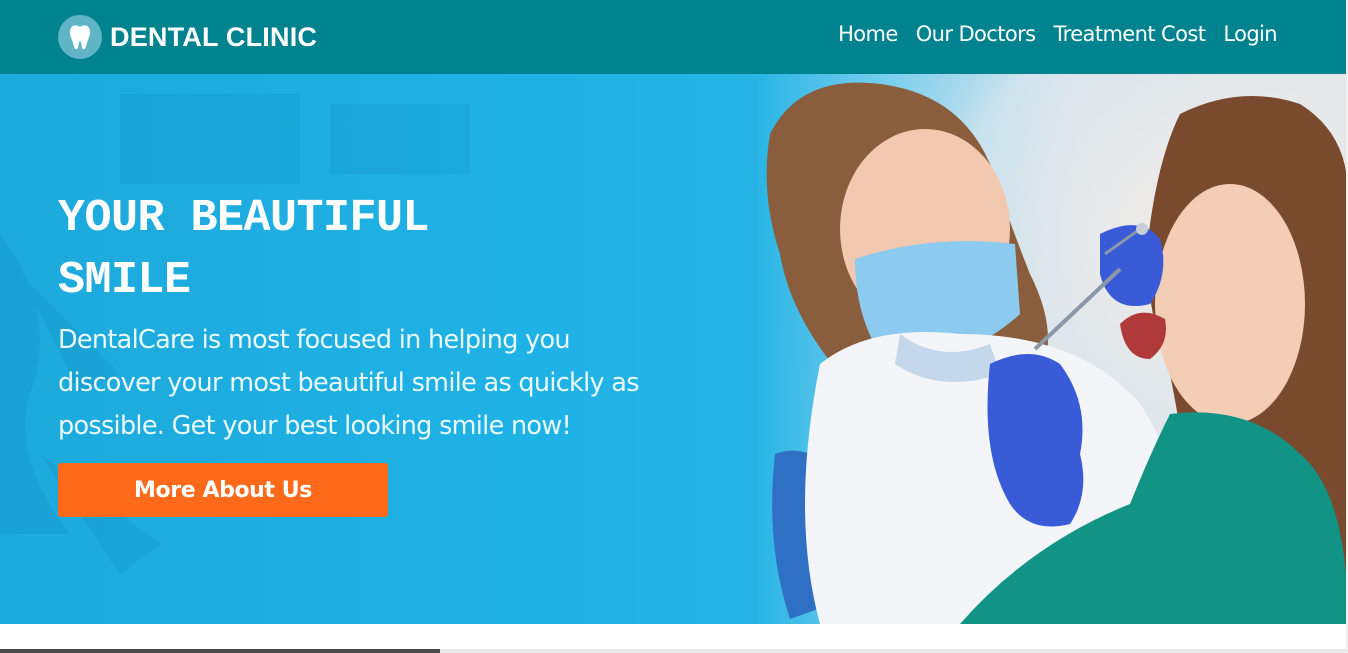  What do you see at coordinates (1250, 34) in the screenshot?
I see `nav-link-login: Login` at bounding box center [1250, 34].